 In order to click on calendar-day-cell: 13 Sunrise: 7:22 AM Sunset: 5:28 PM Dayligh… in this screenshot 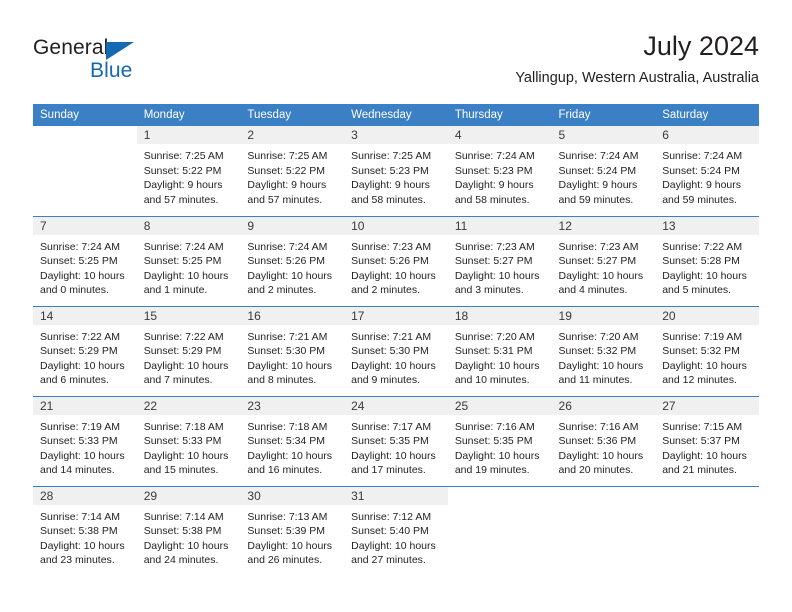, I will do `click(707, 260)`.